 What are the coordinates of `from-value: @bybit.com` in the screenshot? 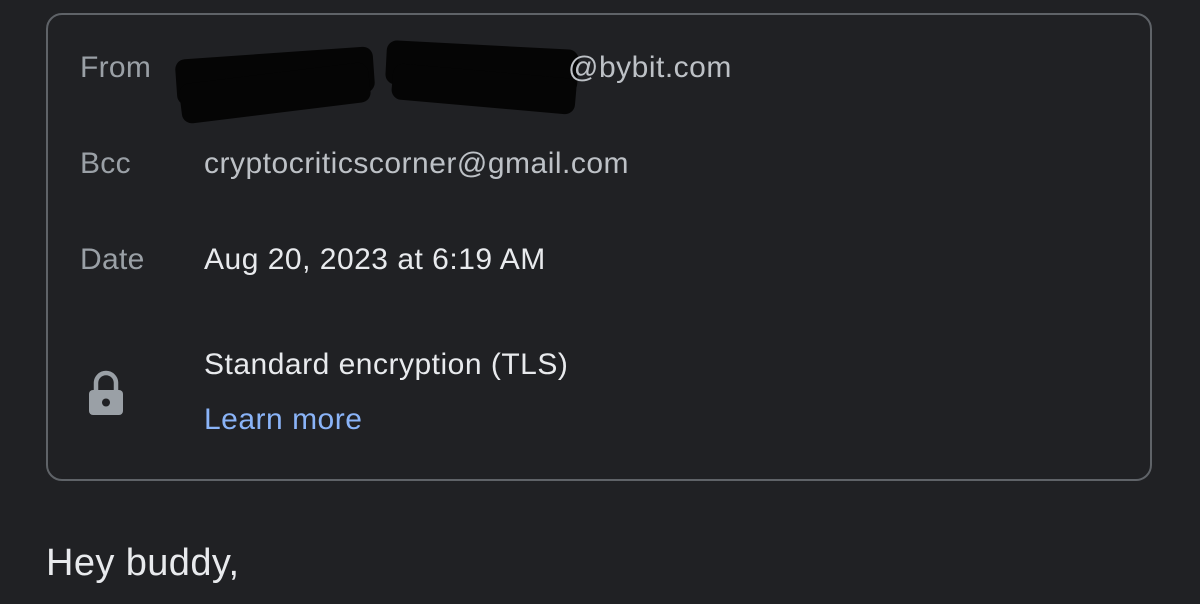 It's located at (650, 68).